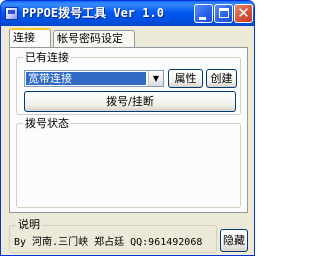 The width and height of the screenshot is (320, 256). I want to click on close-icon: ✕, so click(243, 13).